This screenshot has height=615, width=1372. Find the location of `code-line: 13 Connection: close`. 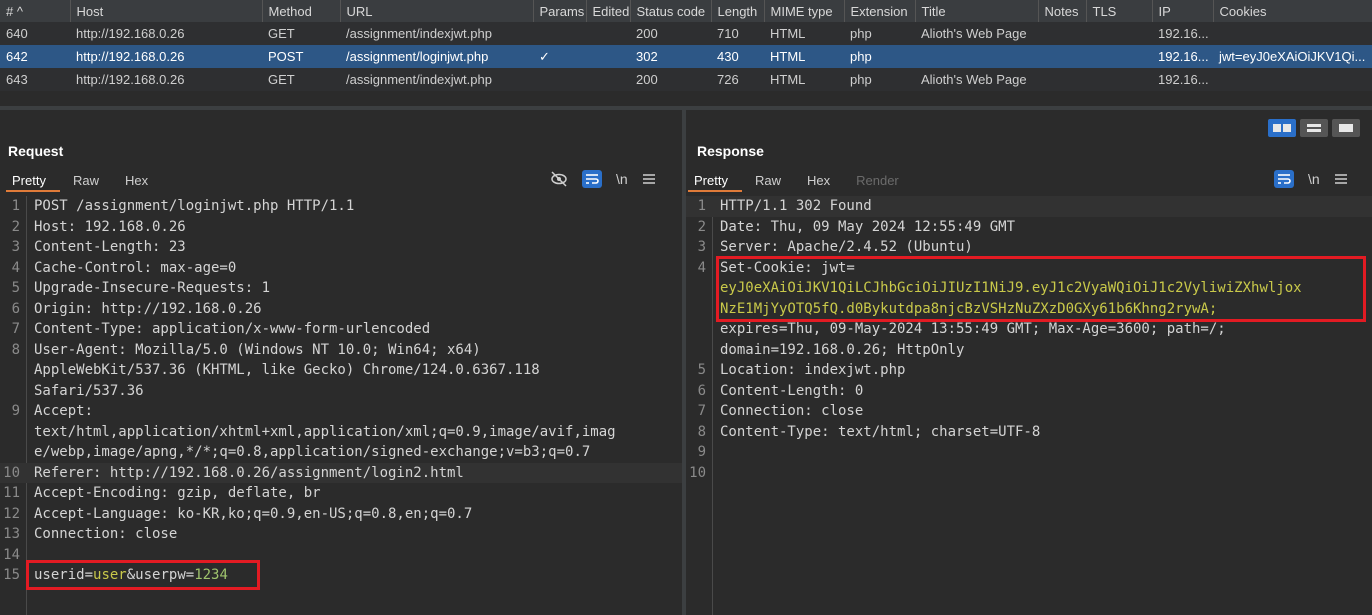

code-line: 13 Connection: close is located at coordinates (341, 534).